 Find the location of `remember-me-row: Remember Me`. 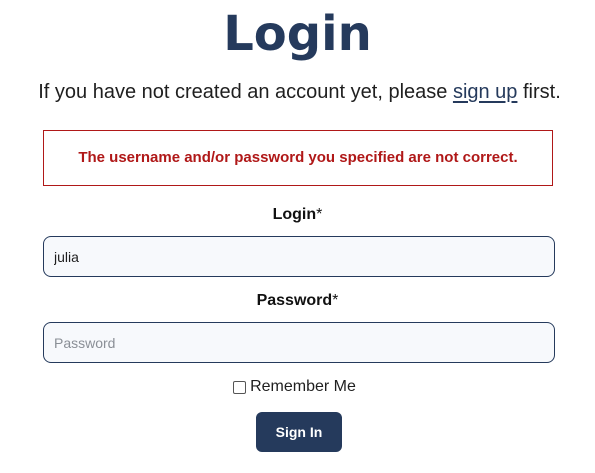

remember-me-row: Remember Me is located at coordinates (297, 387).